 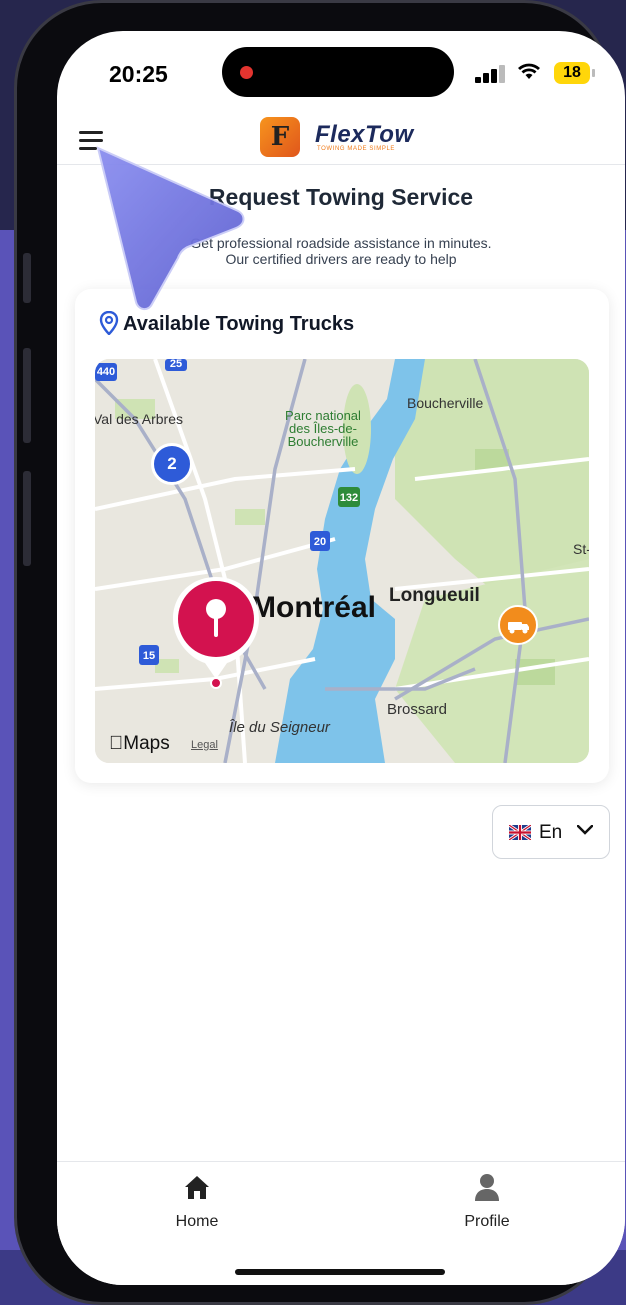 What do you see at coordinates (520, 832) in the screenshot?
I see `uk-flag-icon` at bounding box center [520, 832].